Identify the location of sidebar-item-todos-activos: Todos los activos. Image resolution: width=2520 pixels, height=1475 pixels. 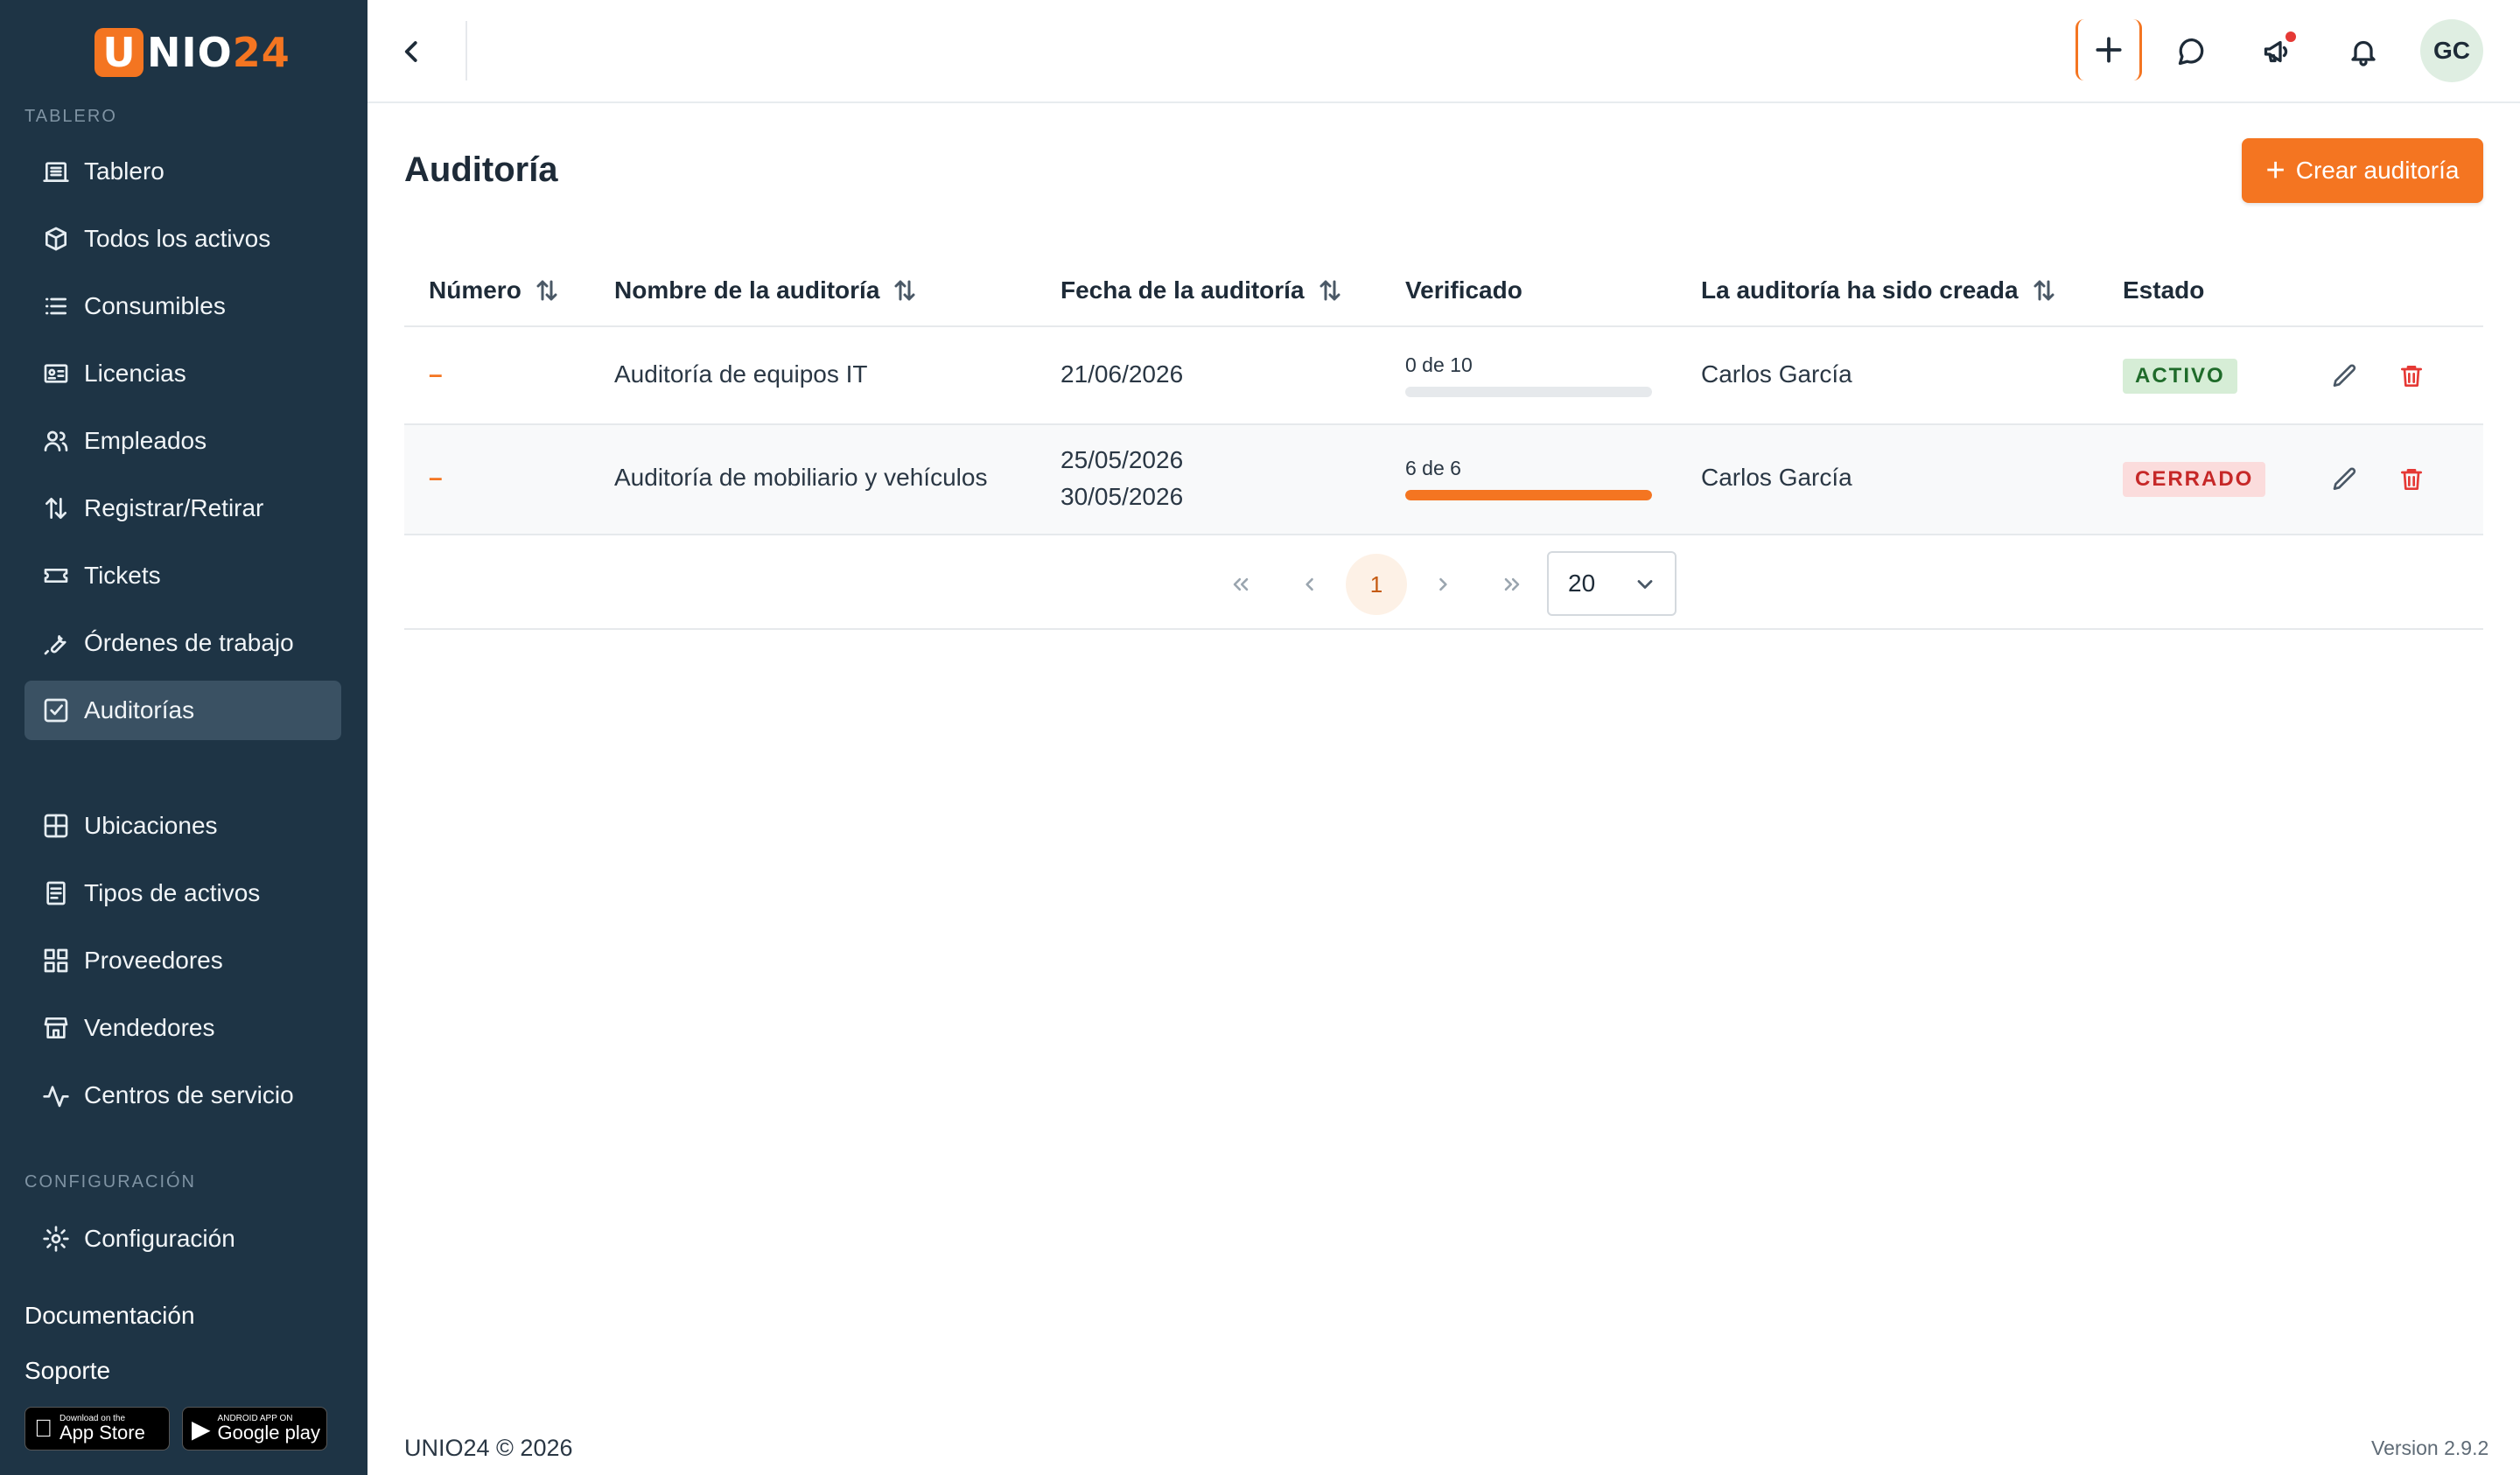
(182, 239).